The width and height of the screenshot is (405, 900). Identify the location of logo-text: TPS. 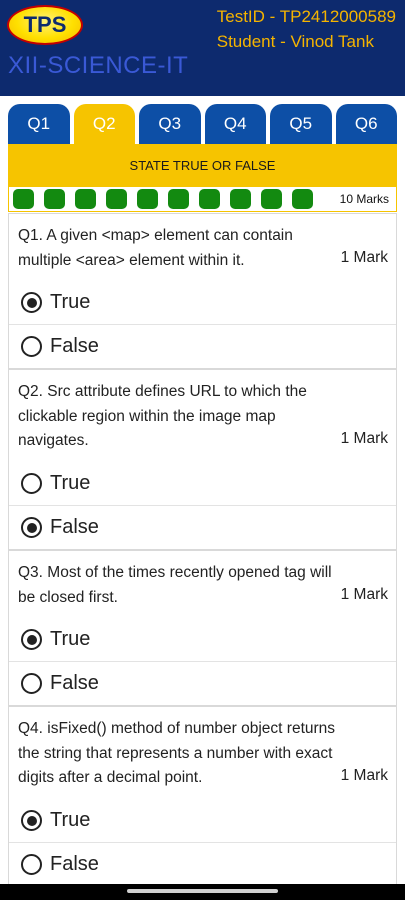
(45, 24).